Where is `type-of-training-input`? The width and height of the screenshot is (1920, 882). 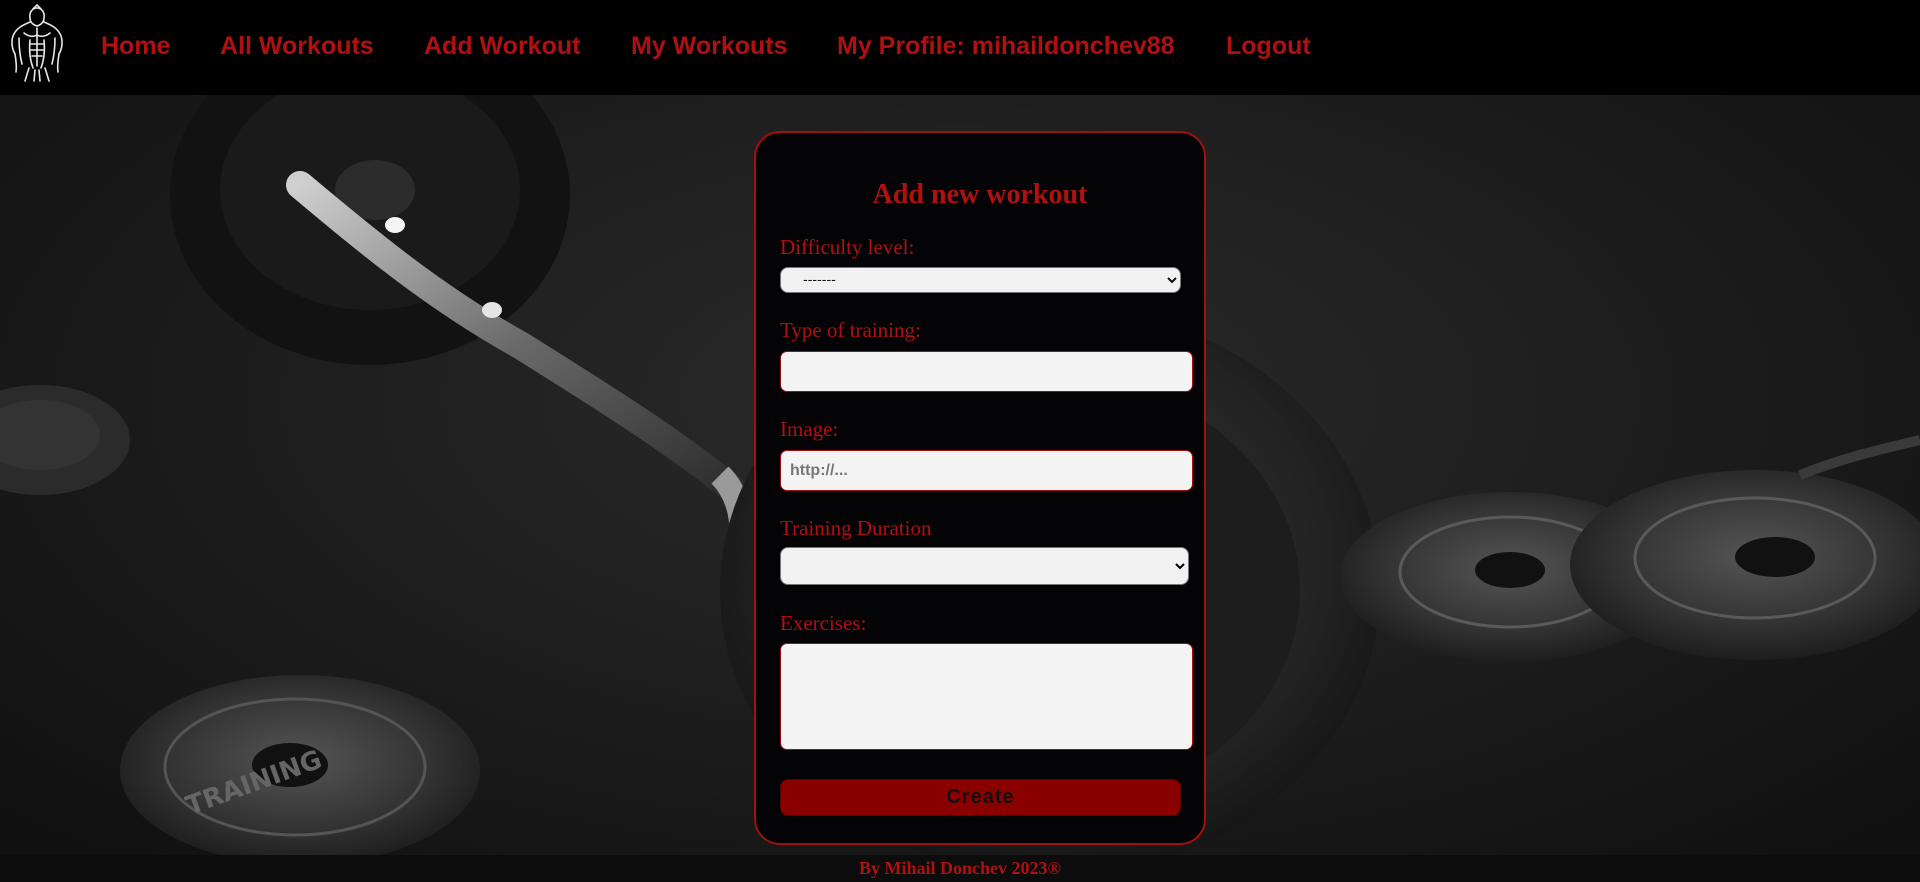
type-of-training-input is located at coordinates (986, 371).